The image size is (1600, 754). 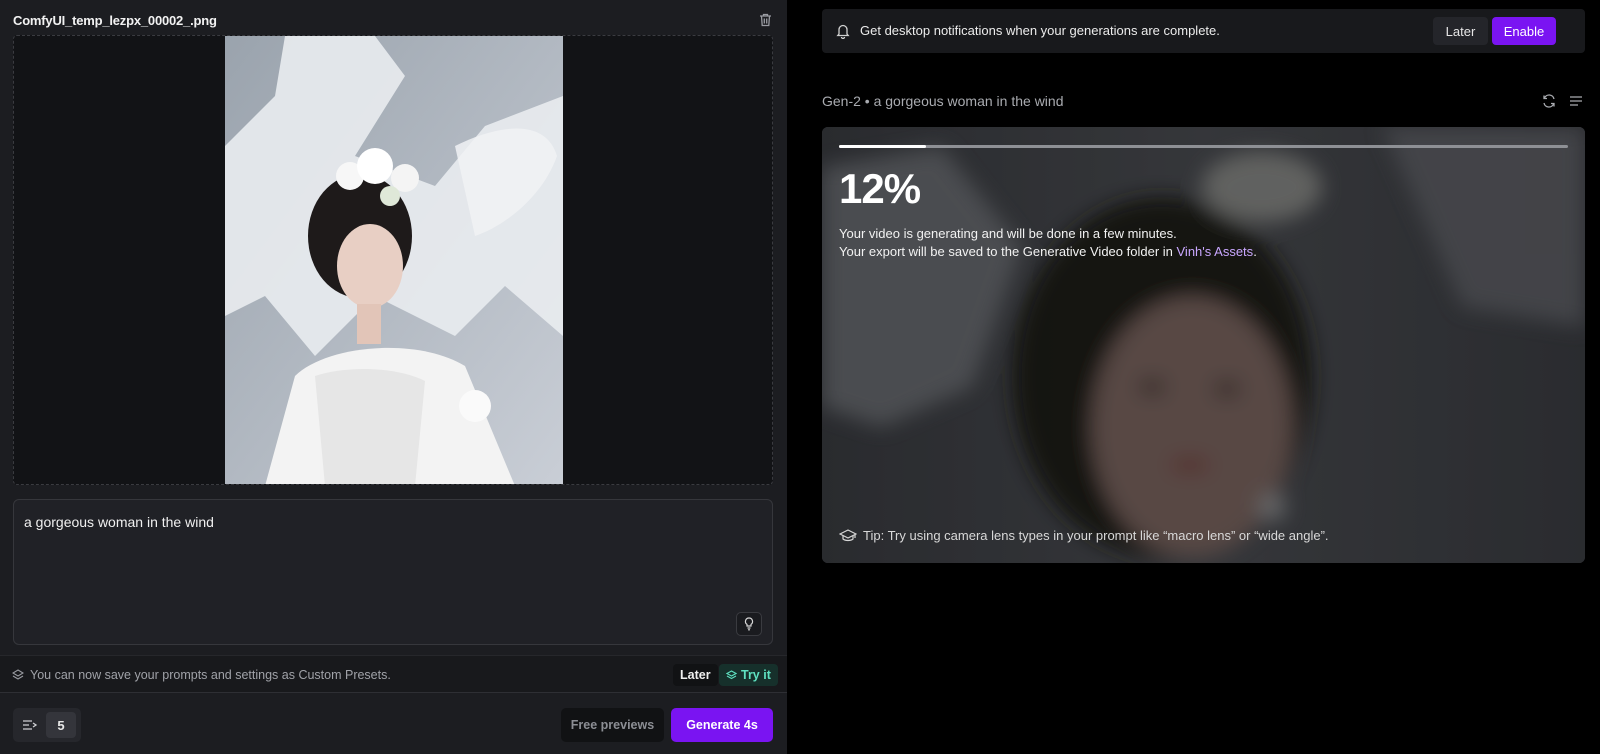 I want to click on bottom-toolbar: 5 Free previews Generate 4s, so click(x=393, y=723).